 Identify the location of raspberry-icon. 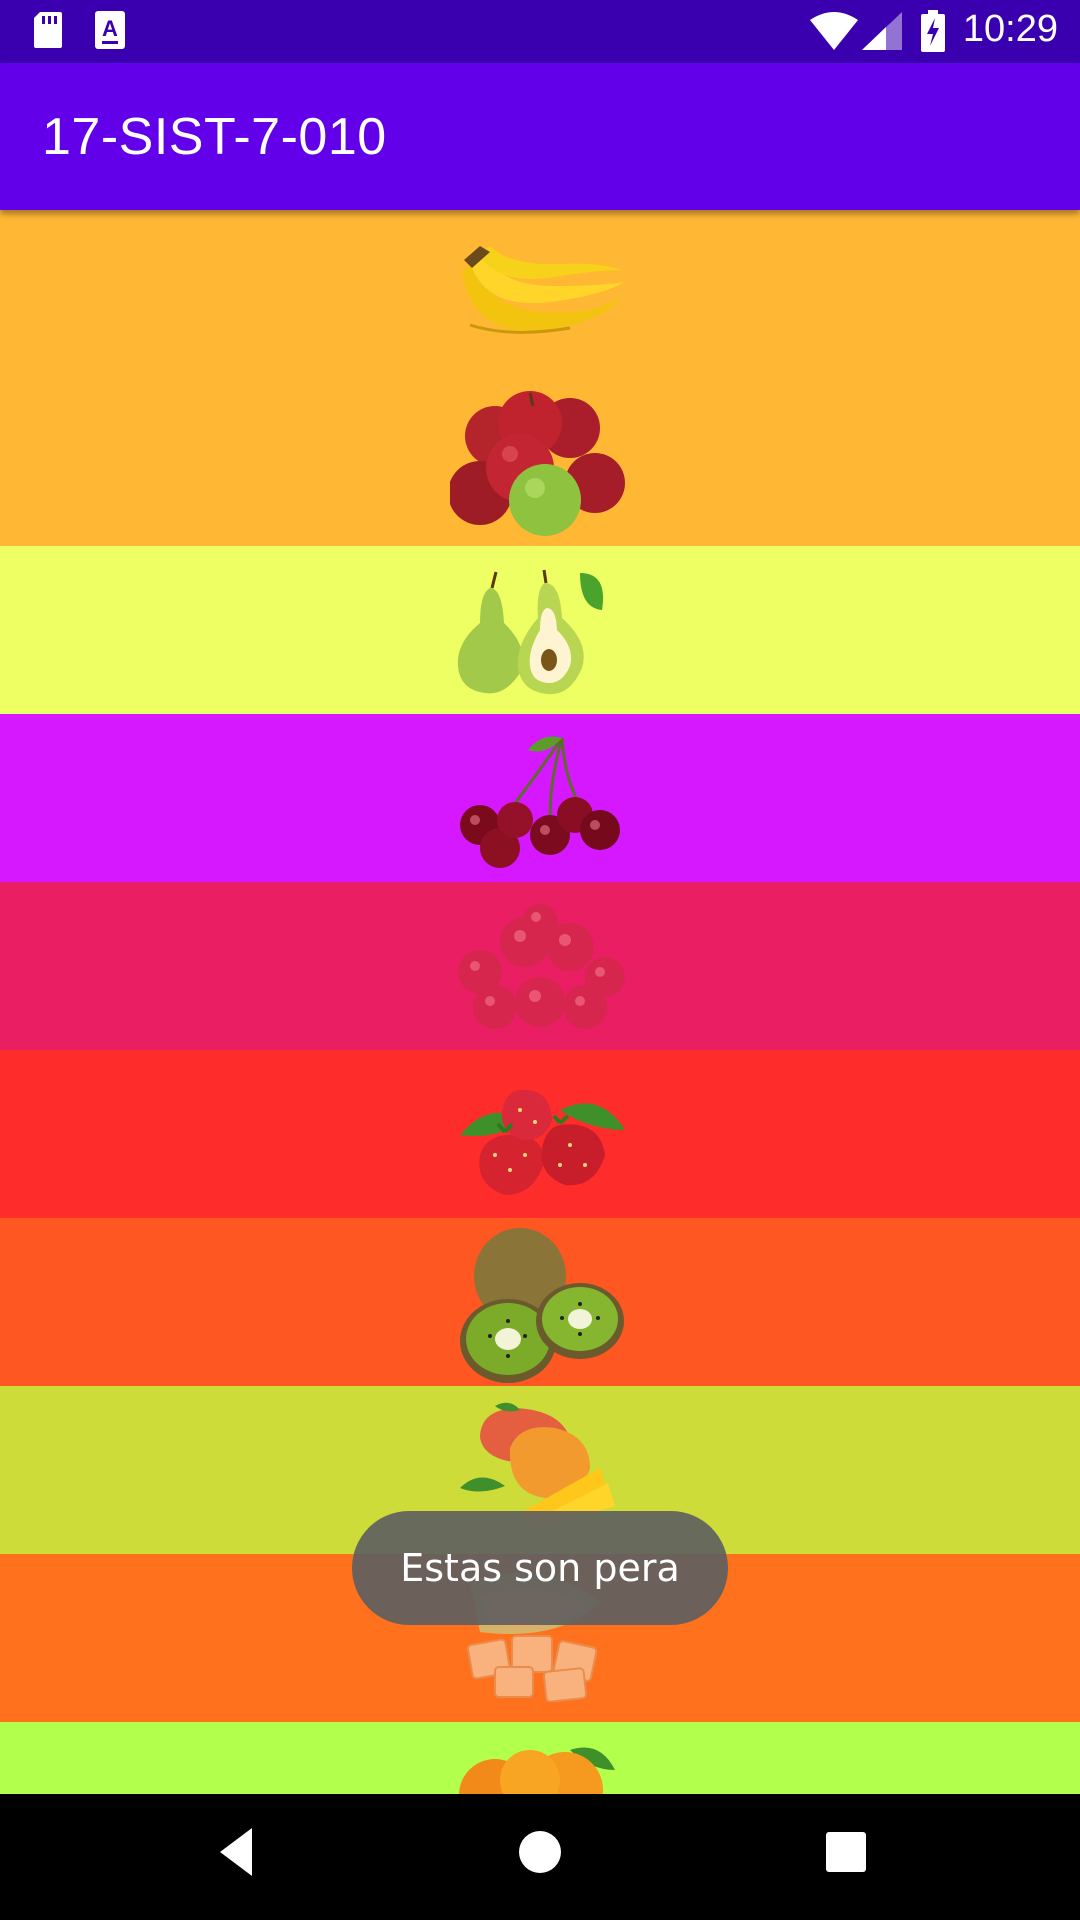
(540, 969).